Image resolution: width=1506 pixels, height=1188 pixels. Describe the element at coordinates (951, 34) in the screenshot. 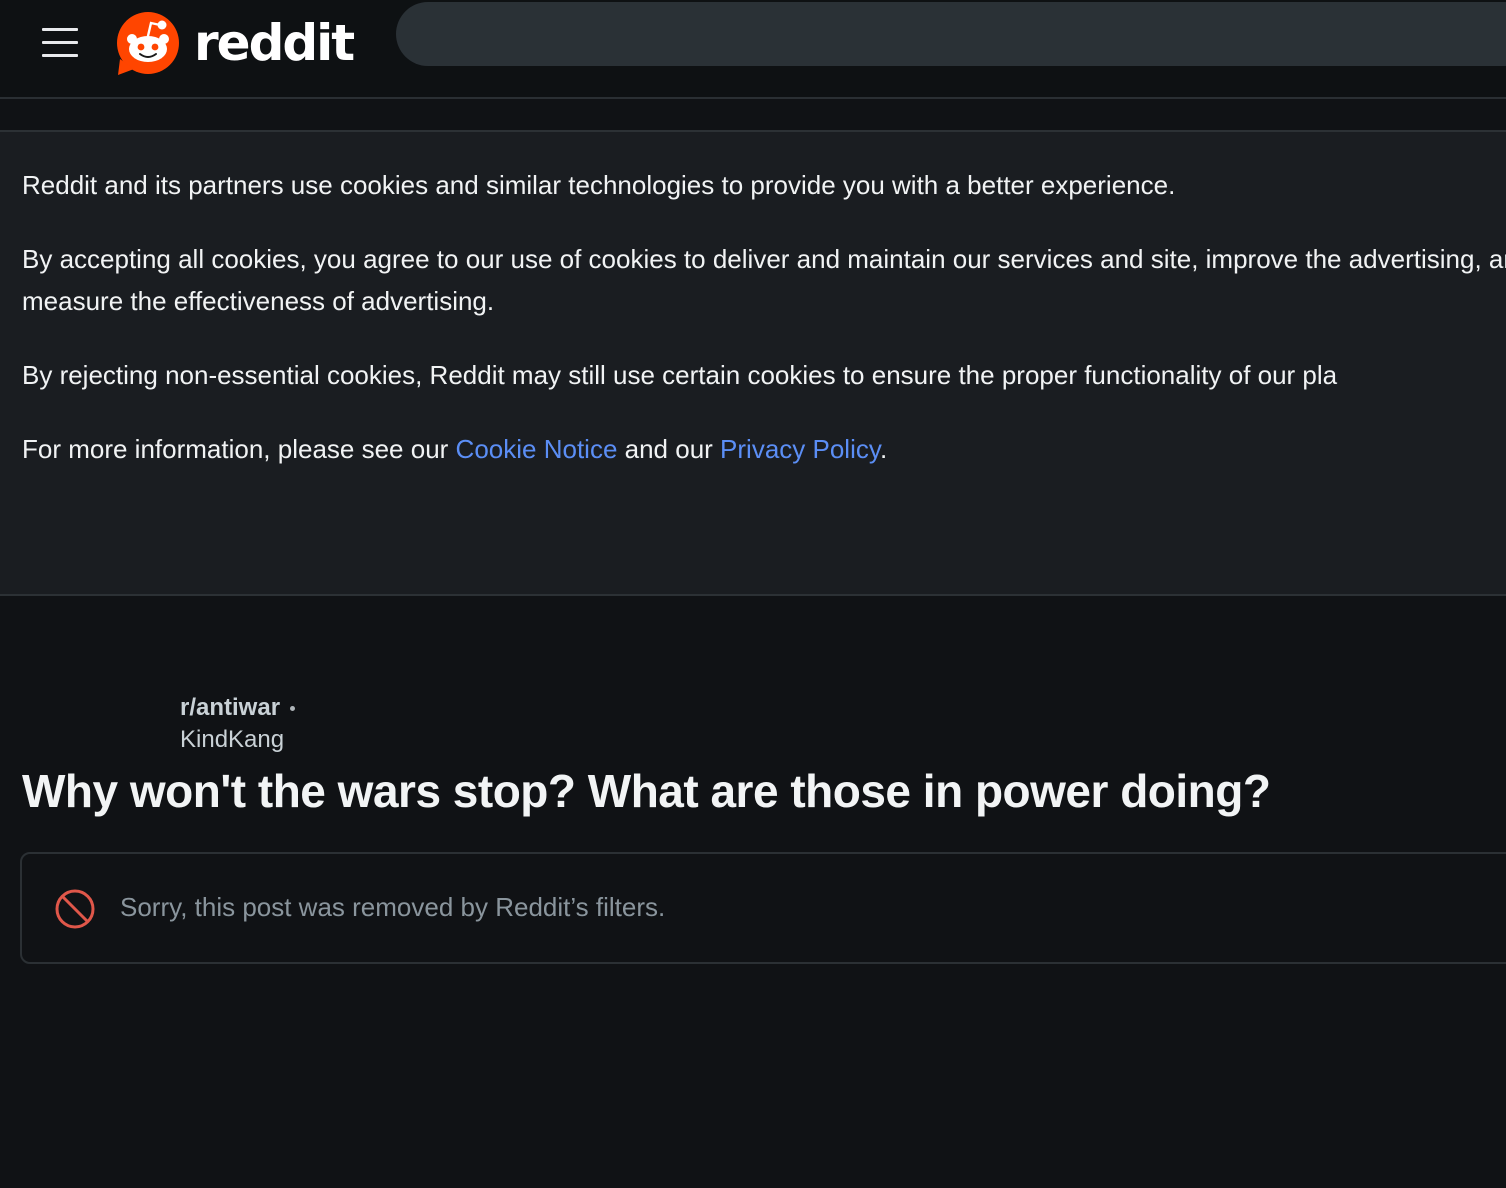

I see `search-input` at that location.